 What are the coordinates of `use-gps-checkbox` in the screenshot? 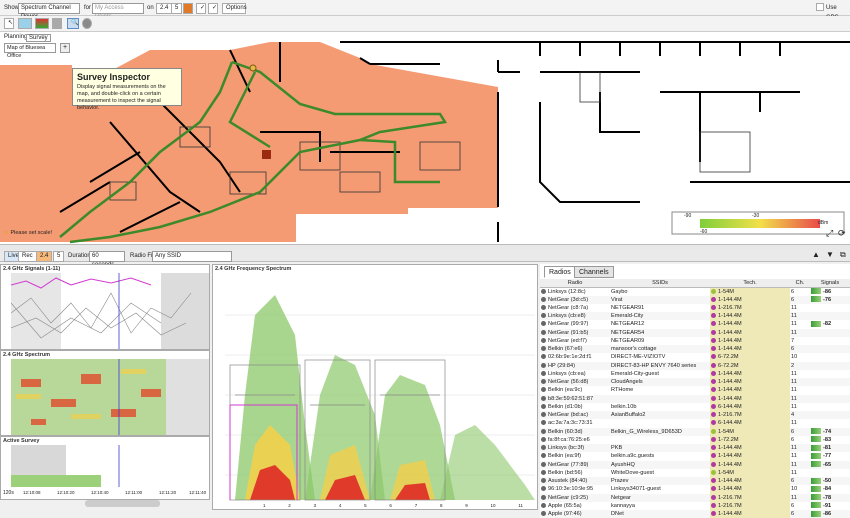 It's located at (820, 7).